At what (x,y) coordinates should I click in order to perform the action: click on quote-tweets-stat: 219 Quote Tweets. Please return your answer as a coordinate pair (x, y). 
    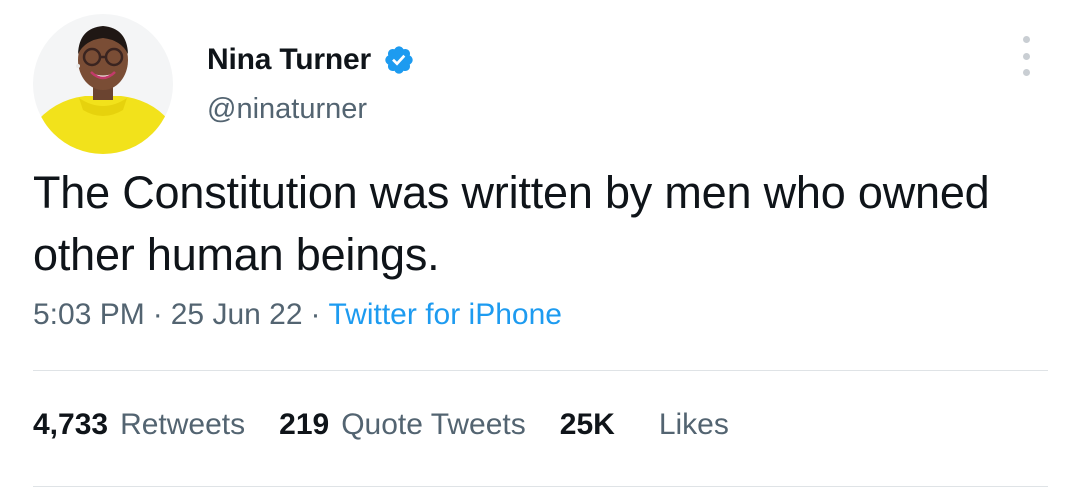
    Looking at the image, I should click on (402, 425).